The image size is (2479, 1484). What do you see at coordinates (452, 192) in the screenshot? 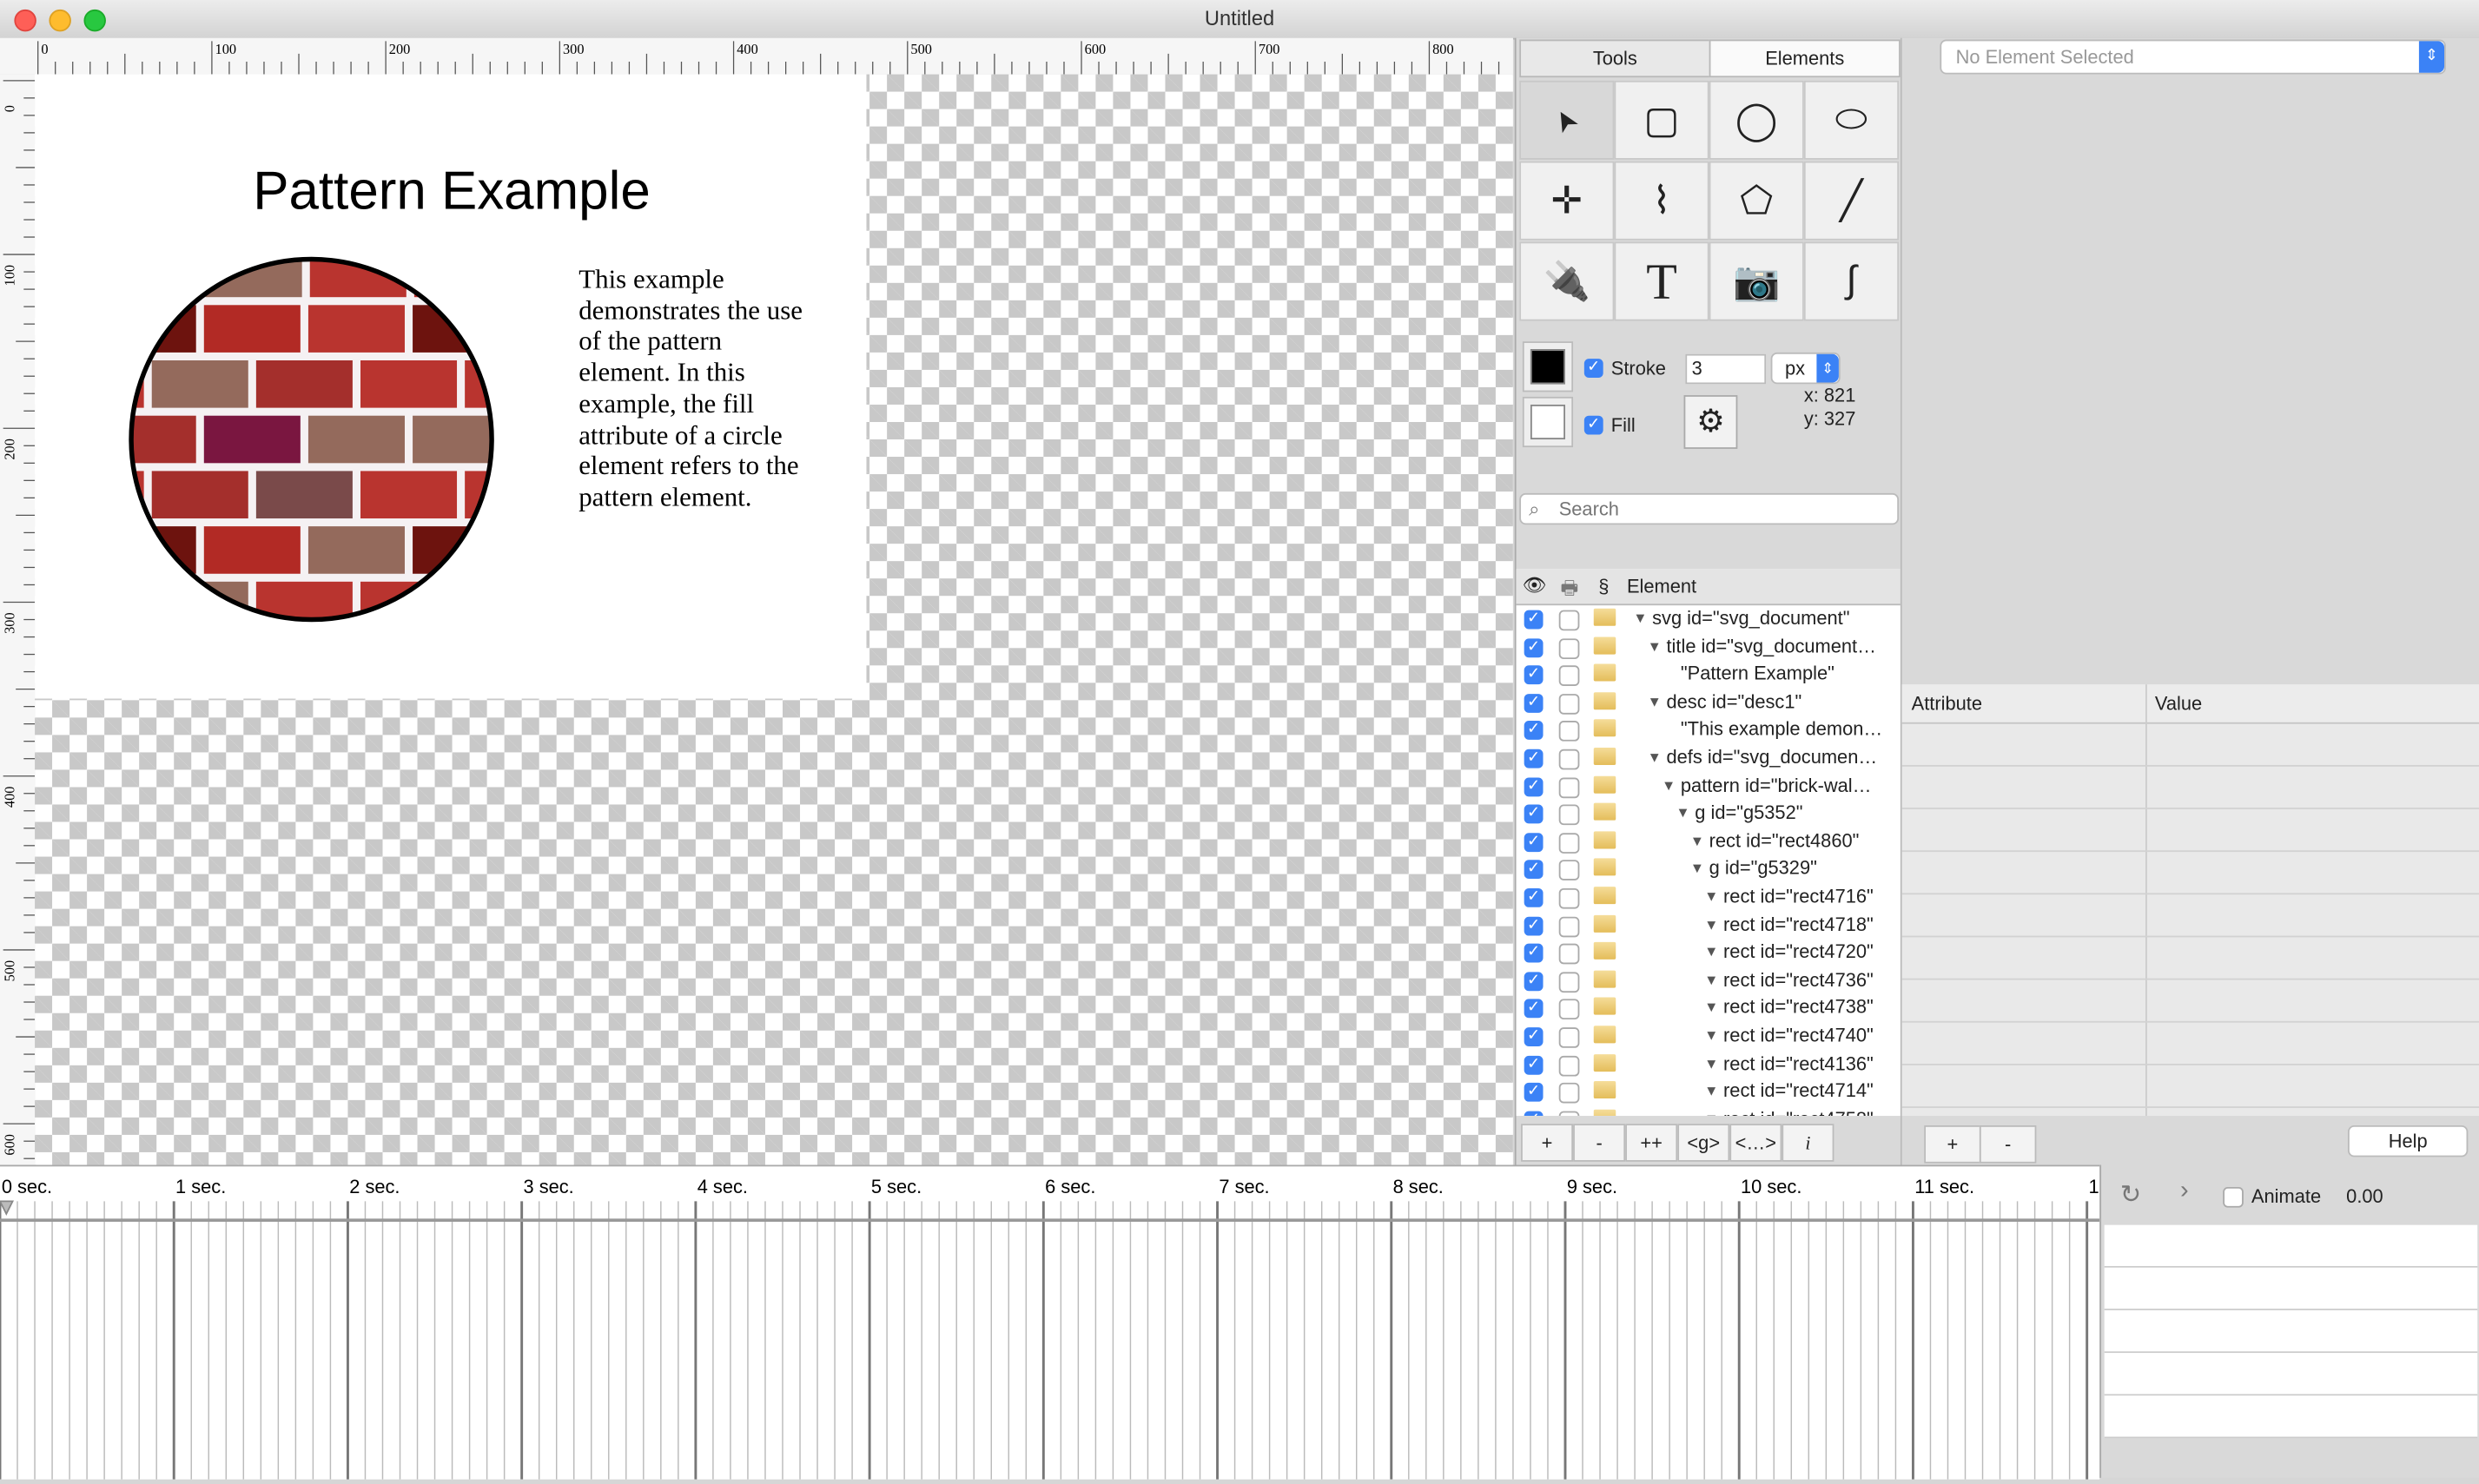
I see `document-title: Pattern Example` at bounding box center [452, 192].